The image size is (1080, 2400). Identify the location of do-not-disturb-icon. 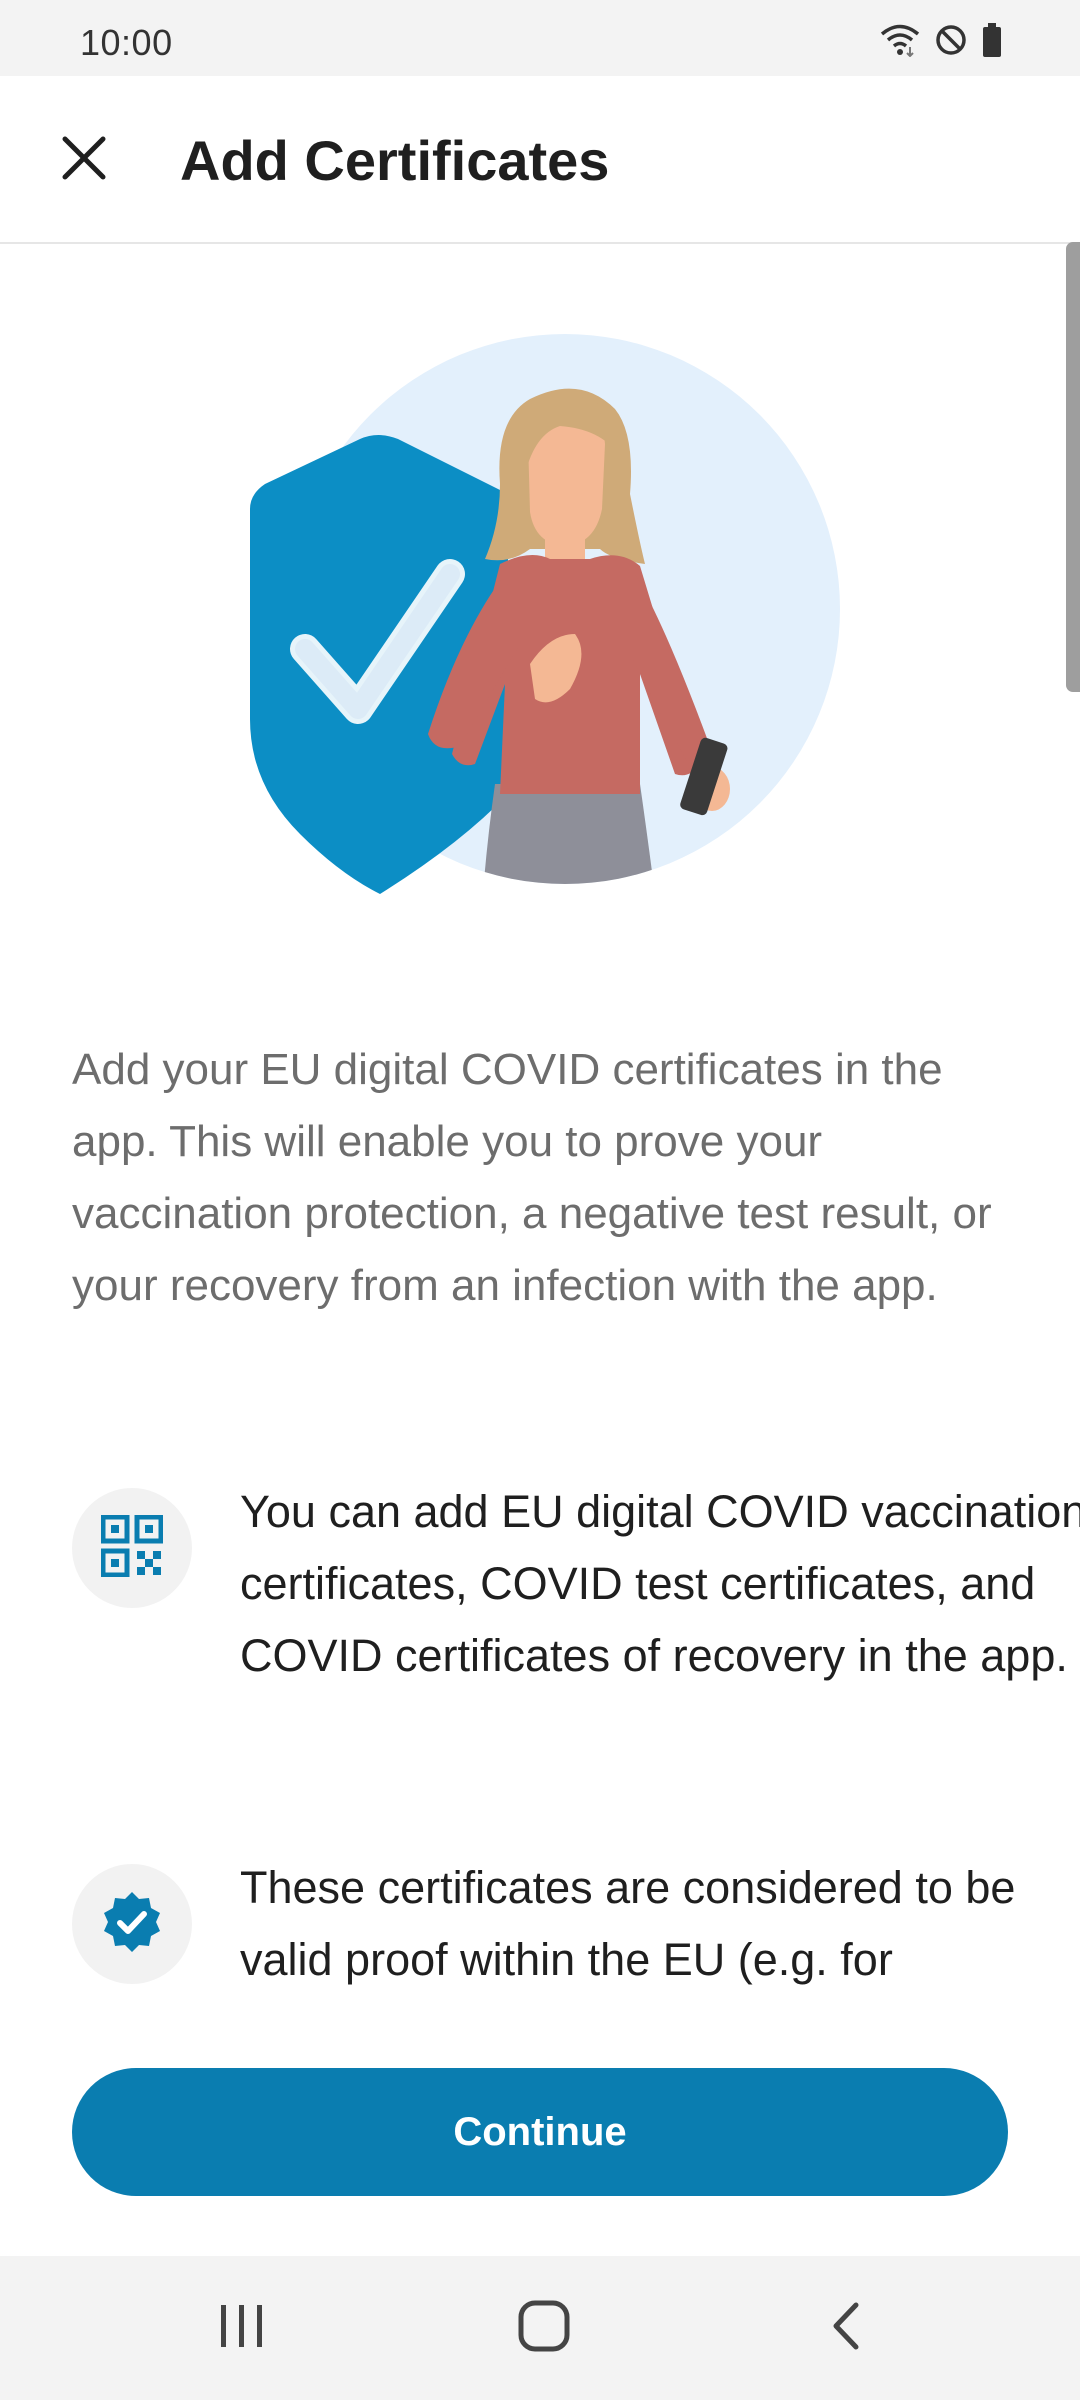
(951, 42).